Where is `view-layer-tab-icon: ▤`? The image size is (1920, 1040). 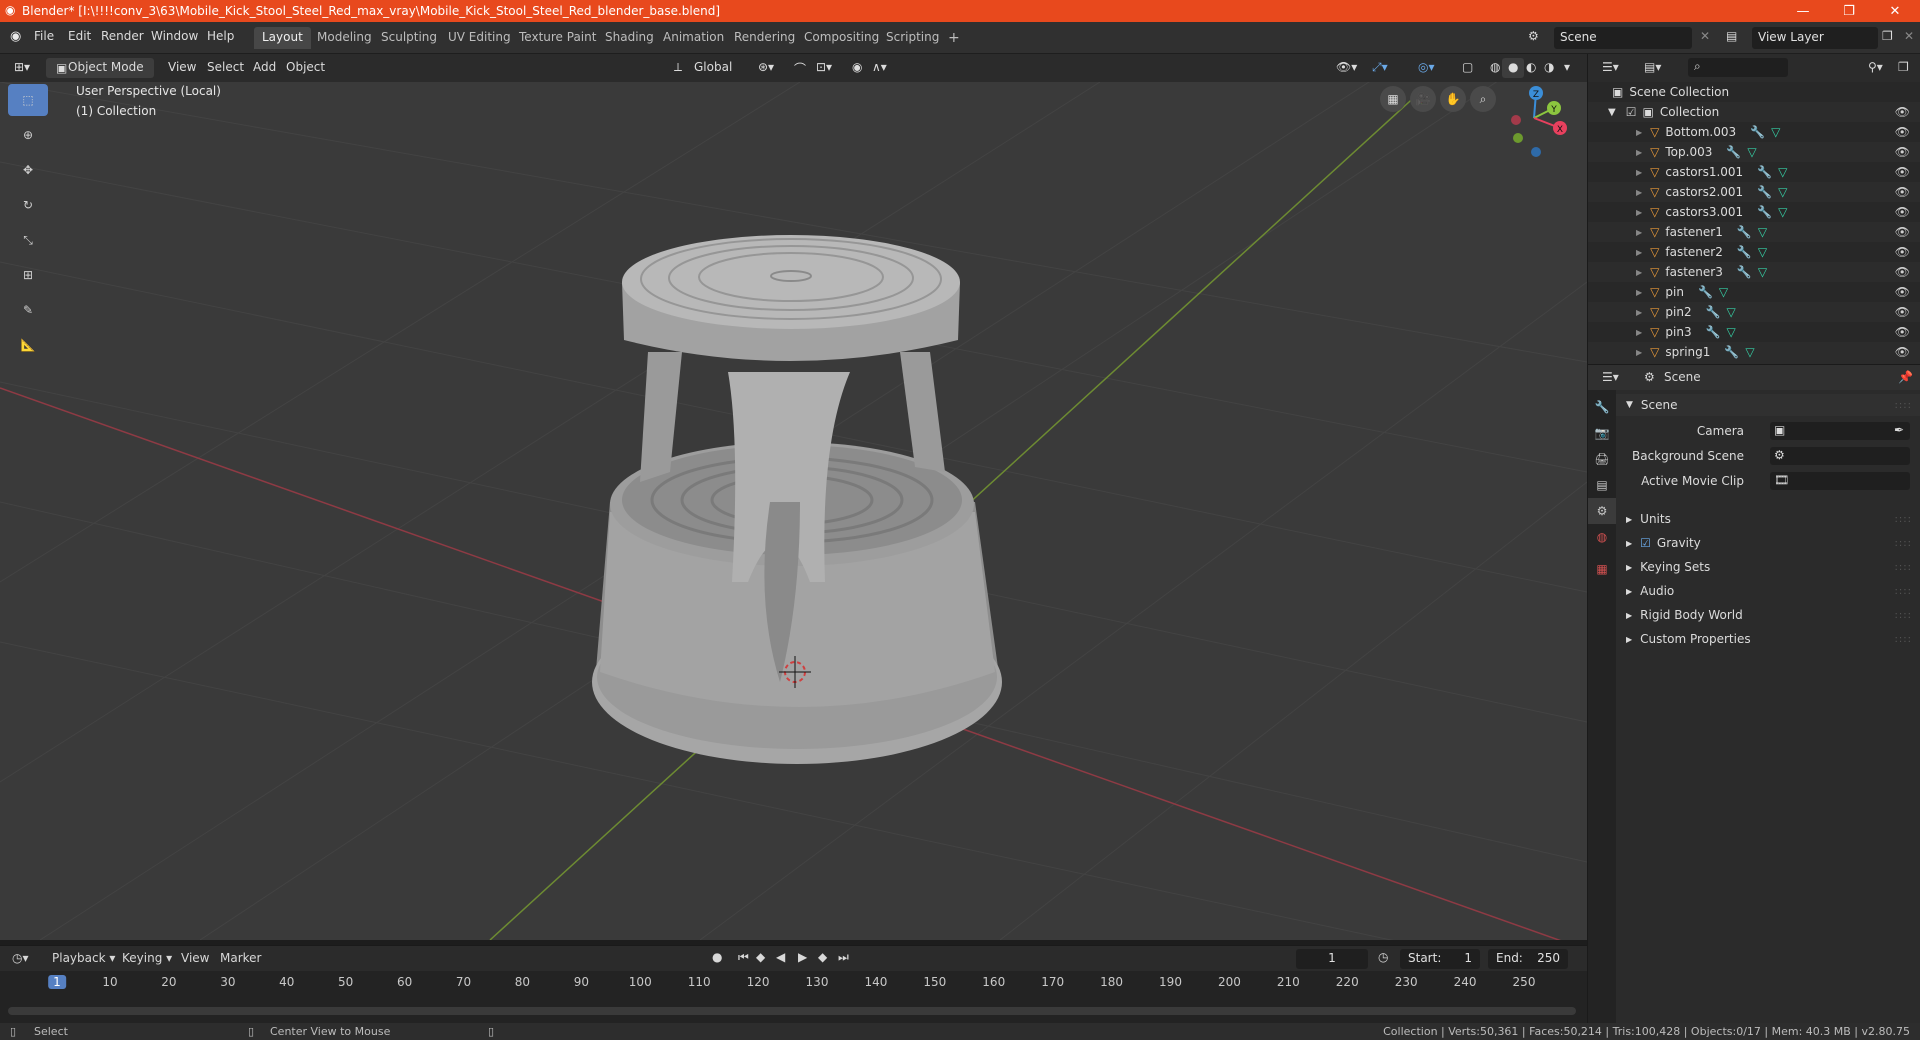
view-layer-tab-icon: ▤ is located at coordinates (1602, 485).